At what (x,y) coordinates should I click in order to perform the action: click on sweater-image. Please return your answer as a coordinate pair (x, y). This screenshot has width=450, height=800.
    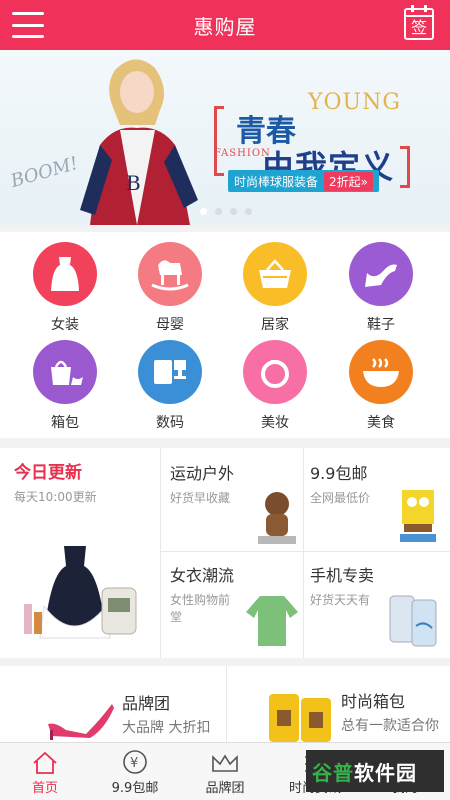
    Looking at the image, I should click on (272, 621).